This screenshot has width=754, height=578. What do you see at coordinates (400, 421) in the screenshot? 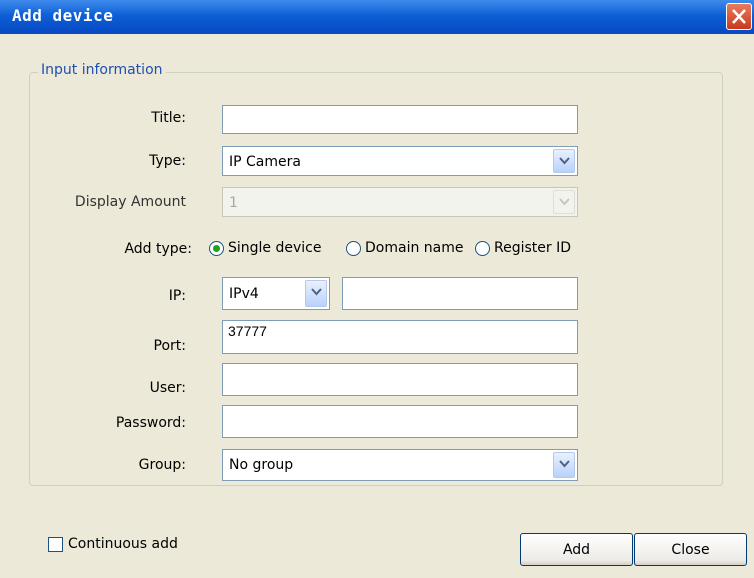
I see `password-input` at bounding box center [400, 421].